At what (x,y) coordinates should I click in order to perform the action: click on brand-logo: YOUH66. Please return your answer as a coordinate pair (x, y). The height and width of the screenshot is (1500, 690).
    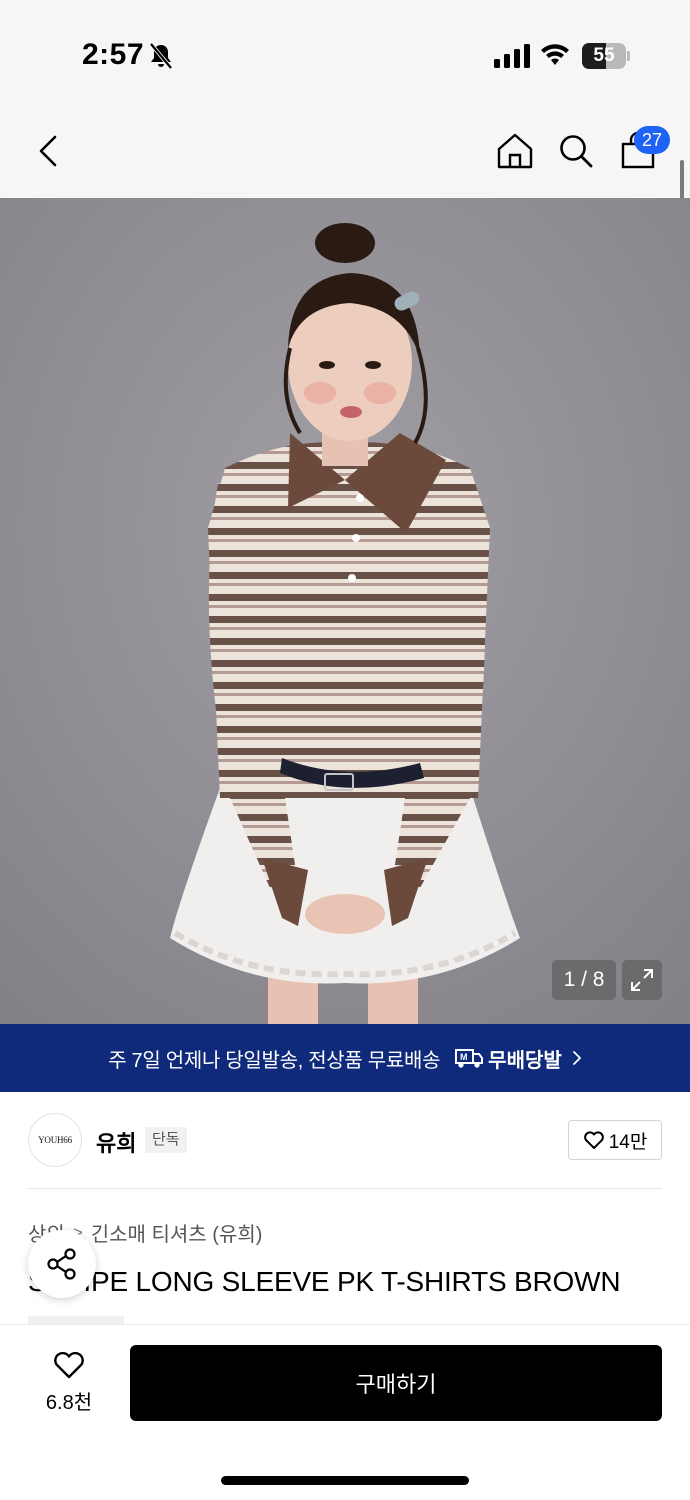
    Looking at the image, I should click on (55, 1140).